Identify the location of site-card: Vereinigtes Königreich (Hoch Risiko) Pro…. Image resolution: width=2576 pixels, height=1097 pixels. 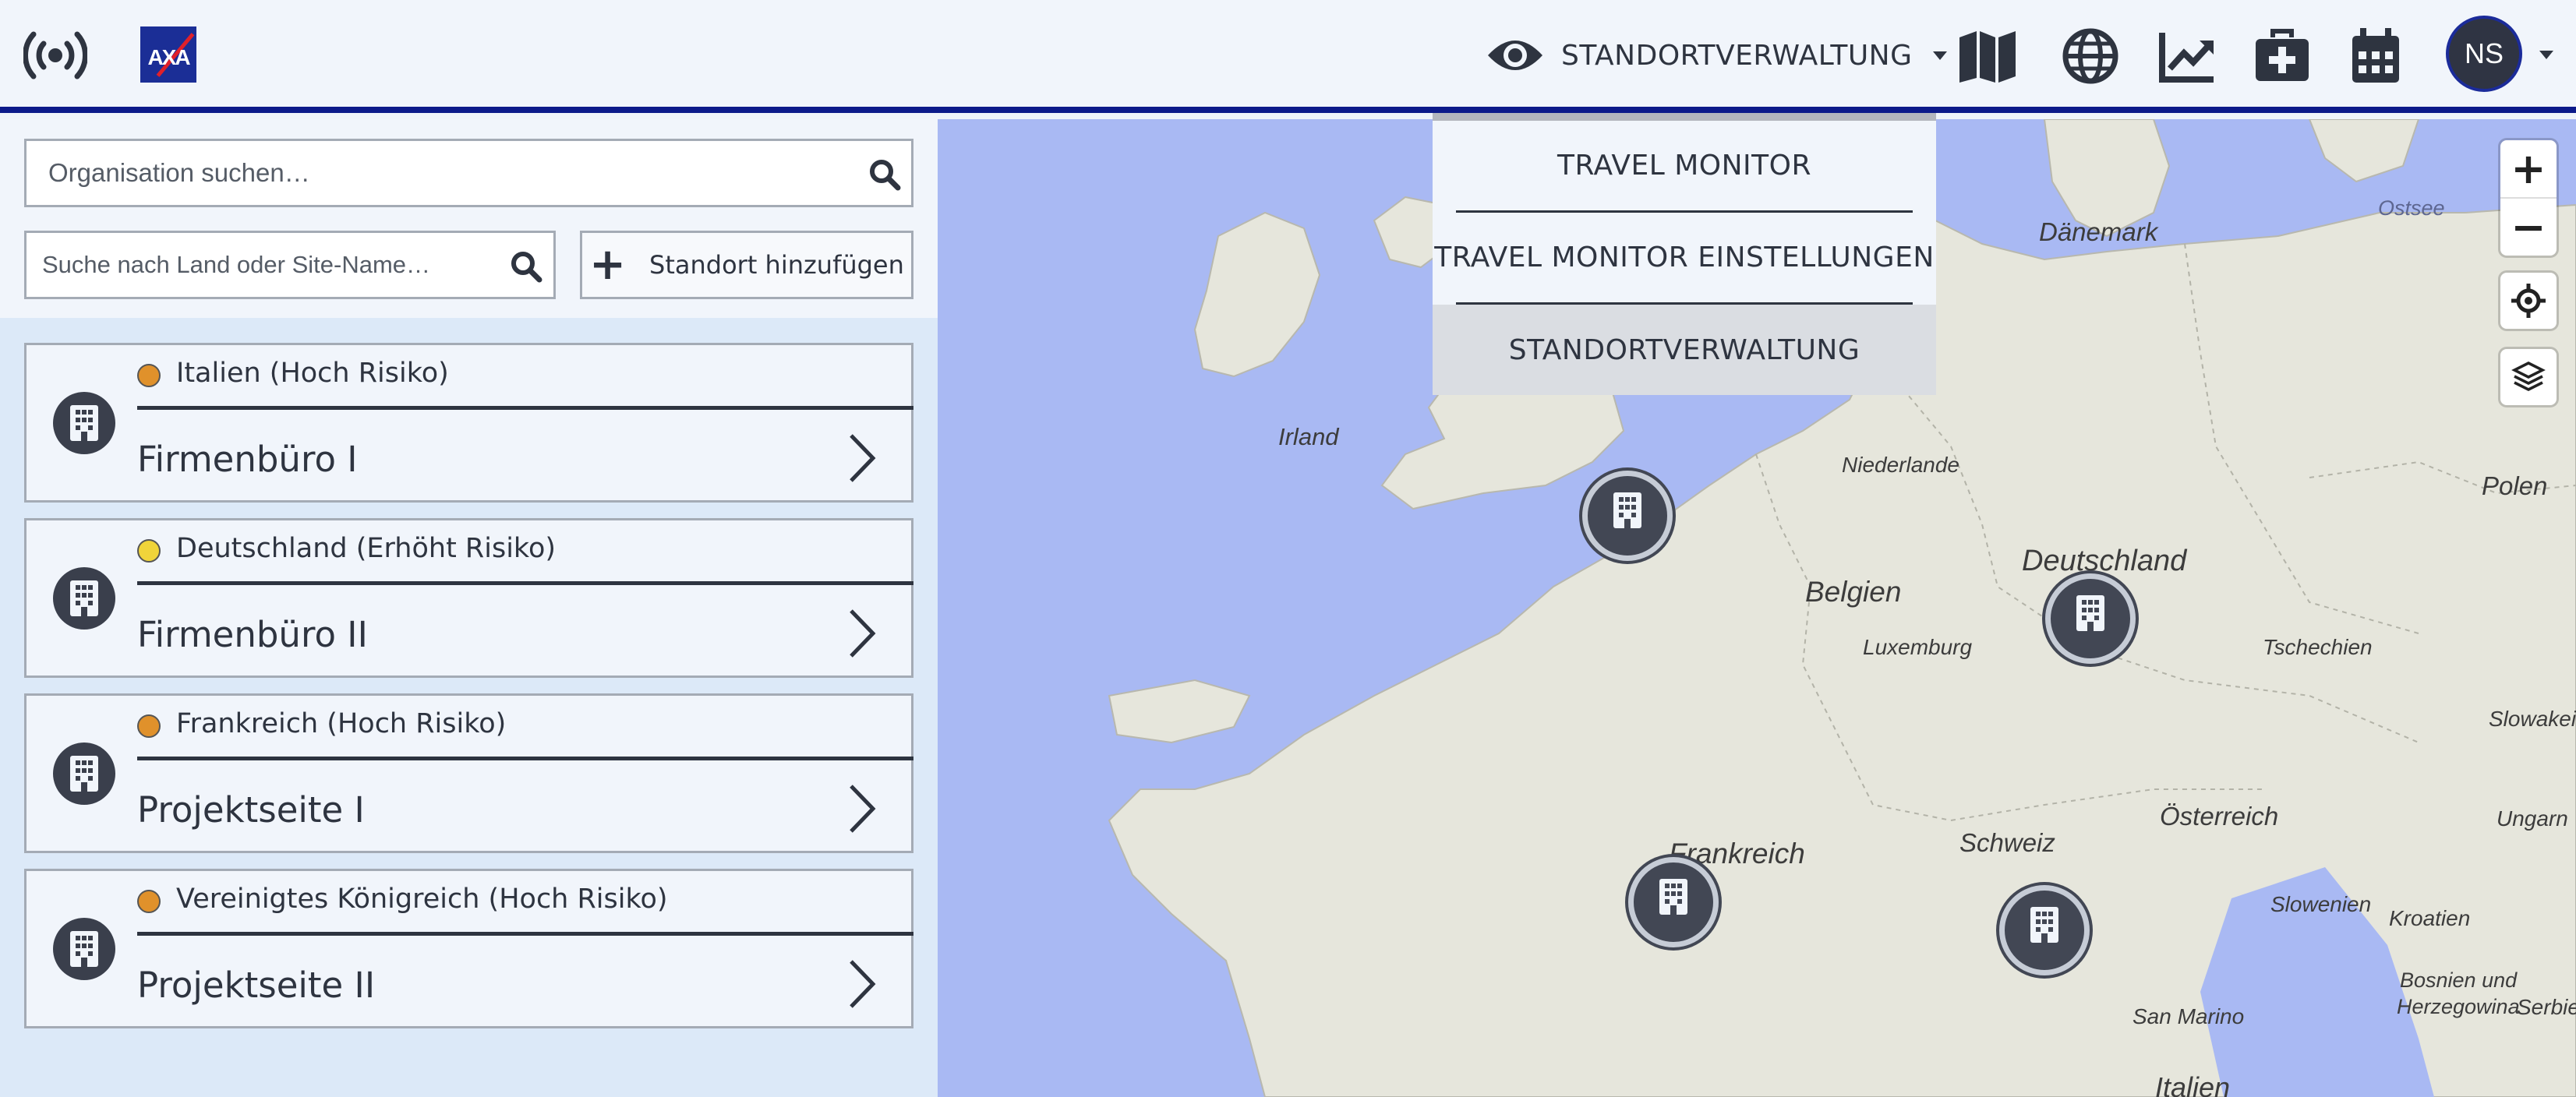
(468, 948).